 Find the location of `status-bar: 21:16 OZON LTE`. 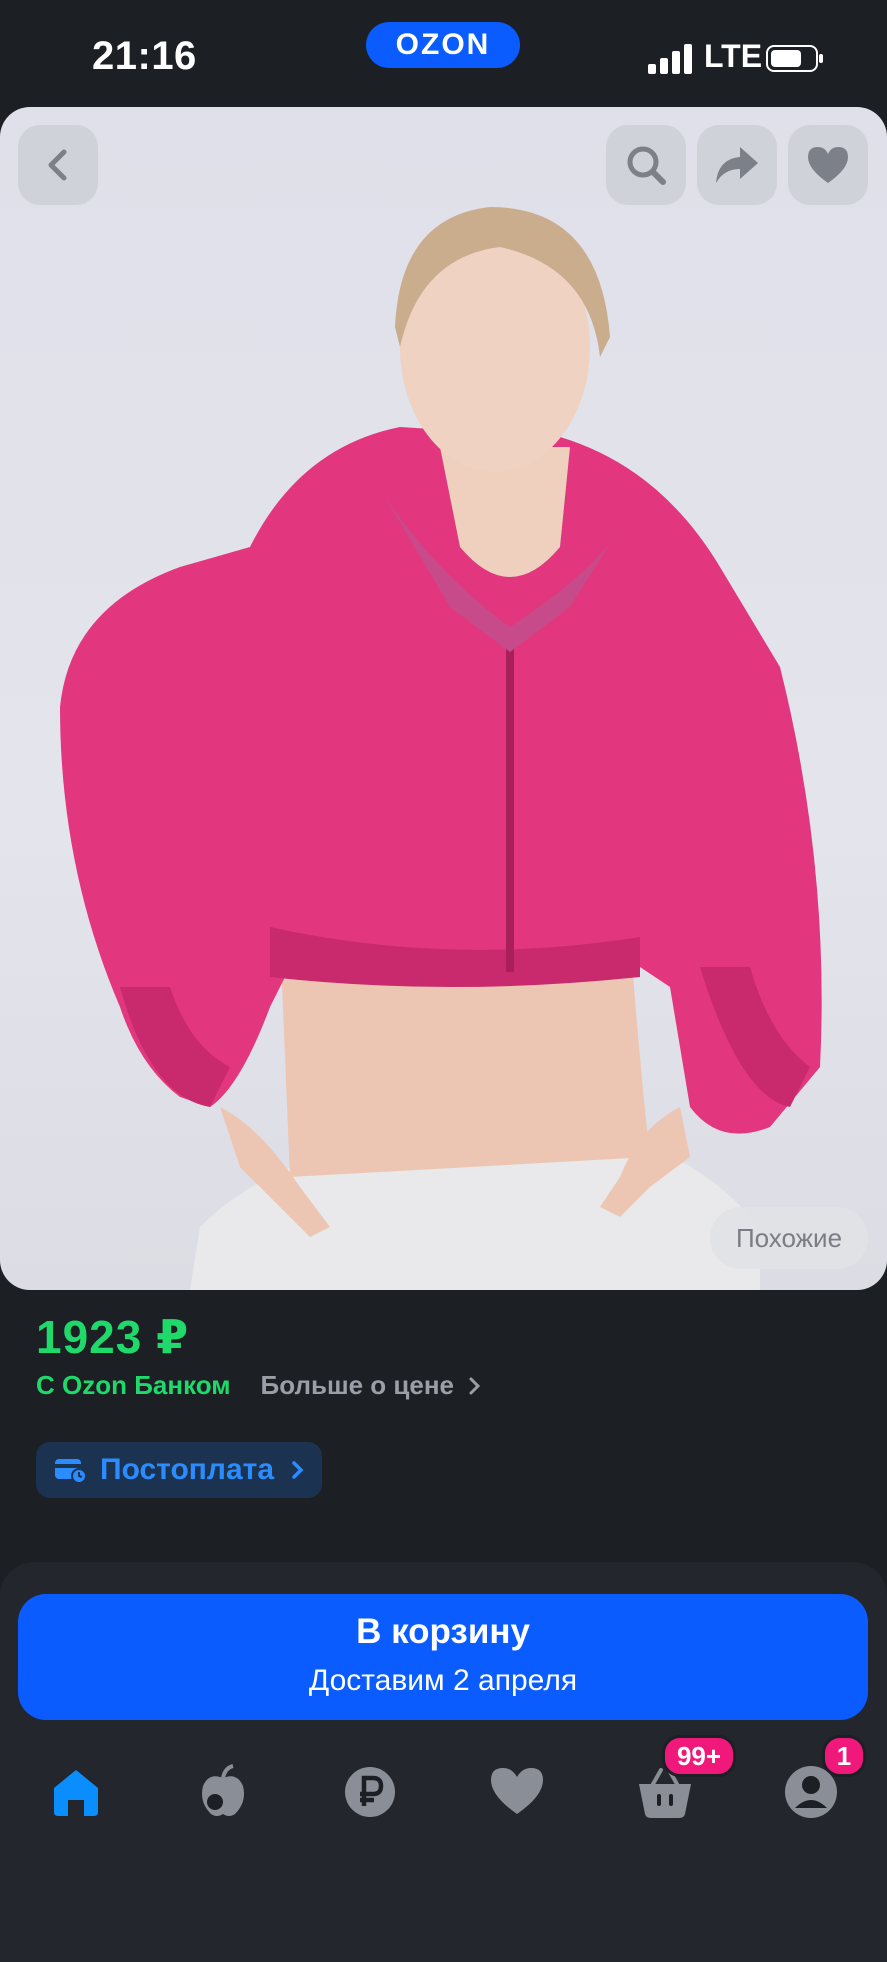

status-bar: 21:16 OZON LTE is located at coordinates (443, 54).